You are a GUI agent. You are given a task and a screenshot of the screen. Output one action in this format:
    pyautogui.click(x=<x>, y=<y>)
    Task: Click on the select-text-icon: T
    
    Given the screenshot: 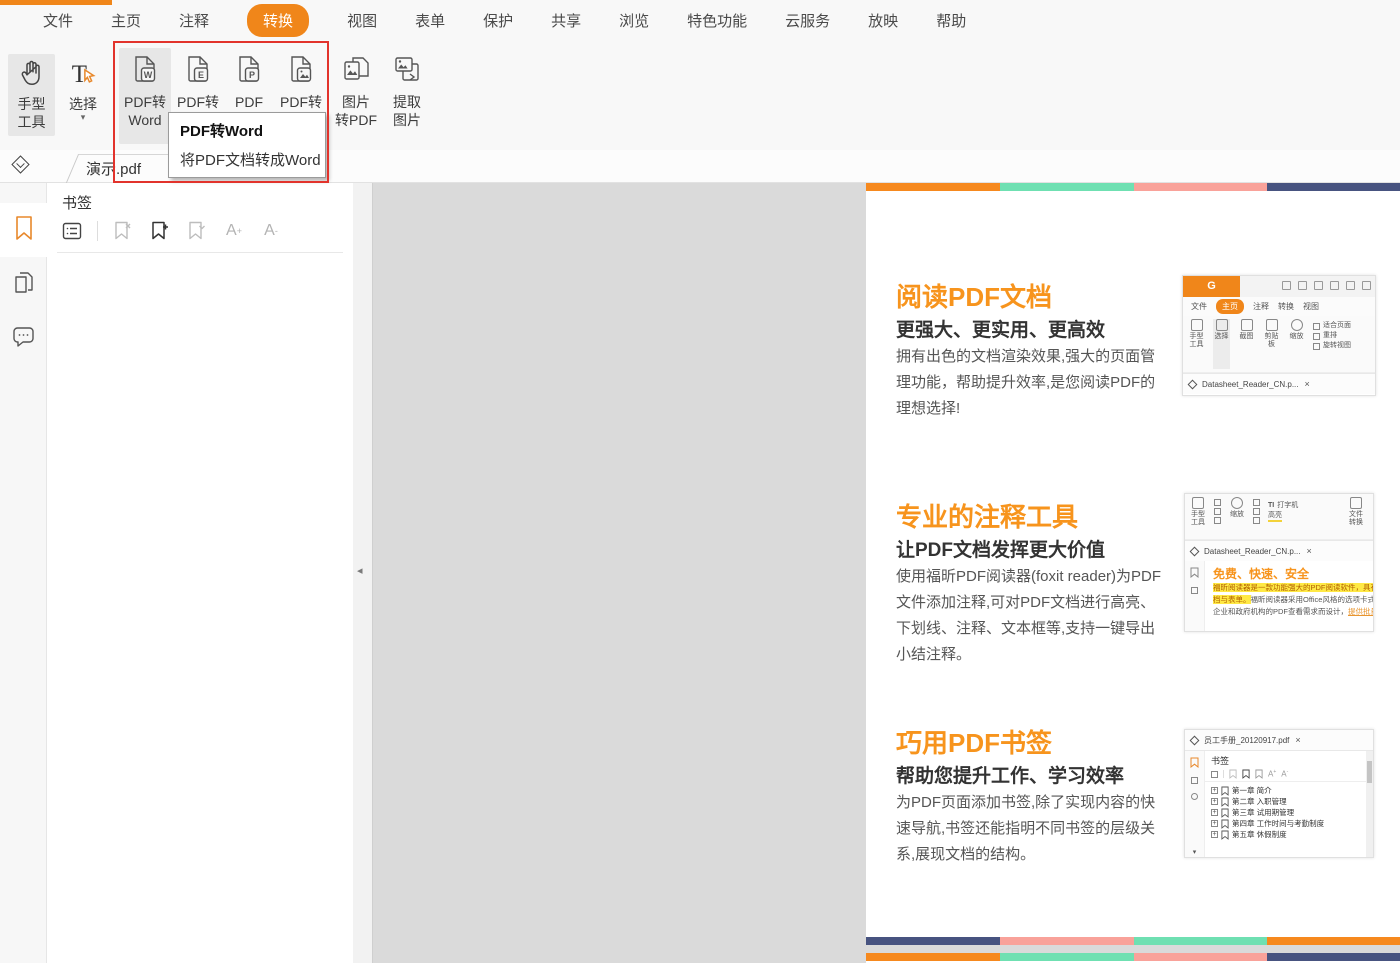 What is the action you would take?
    pyautogui.click(x=83, y=75)
    